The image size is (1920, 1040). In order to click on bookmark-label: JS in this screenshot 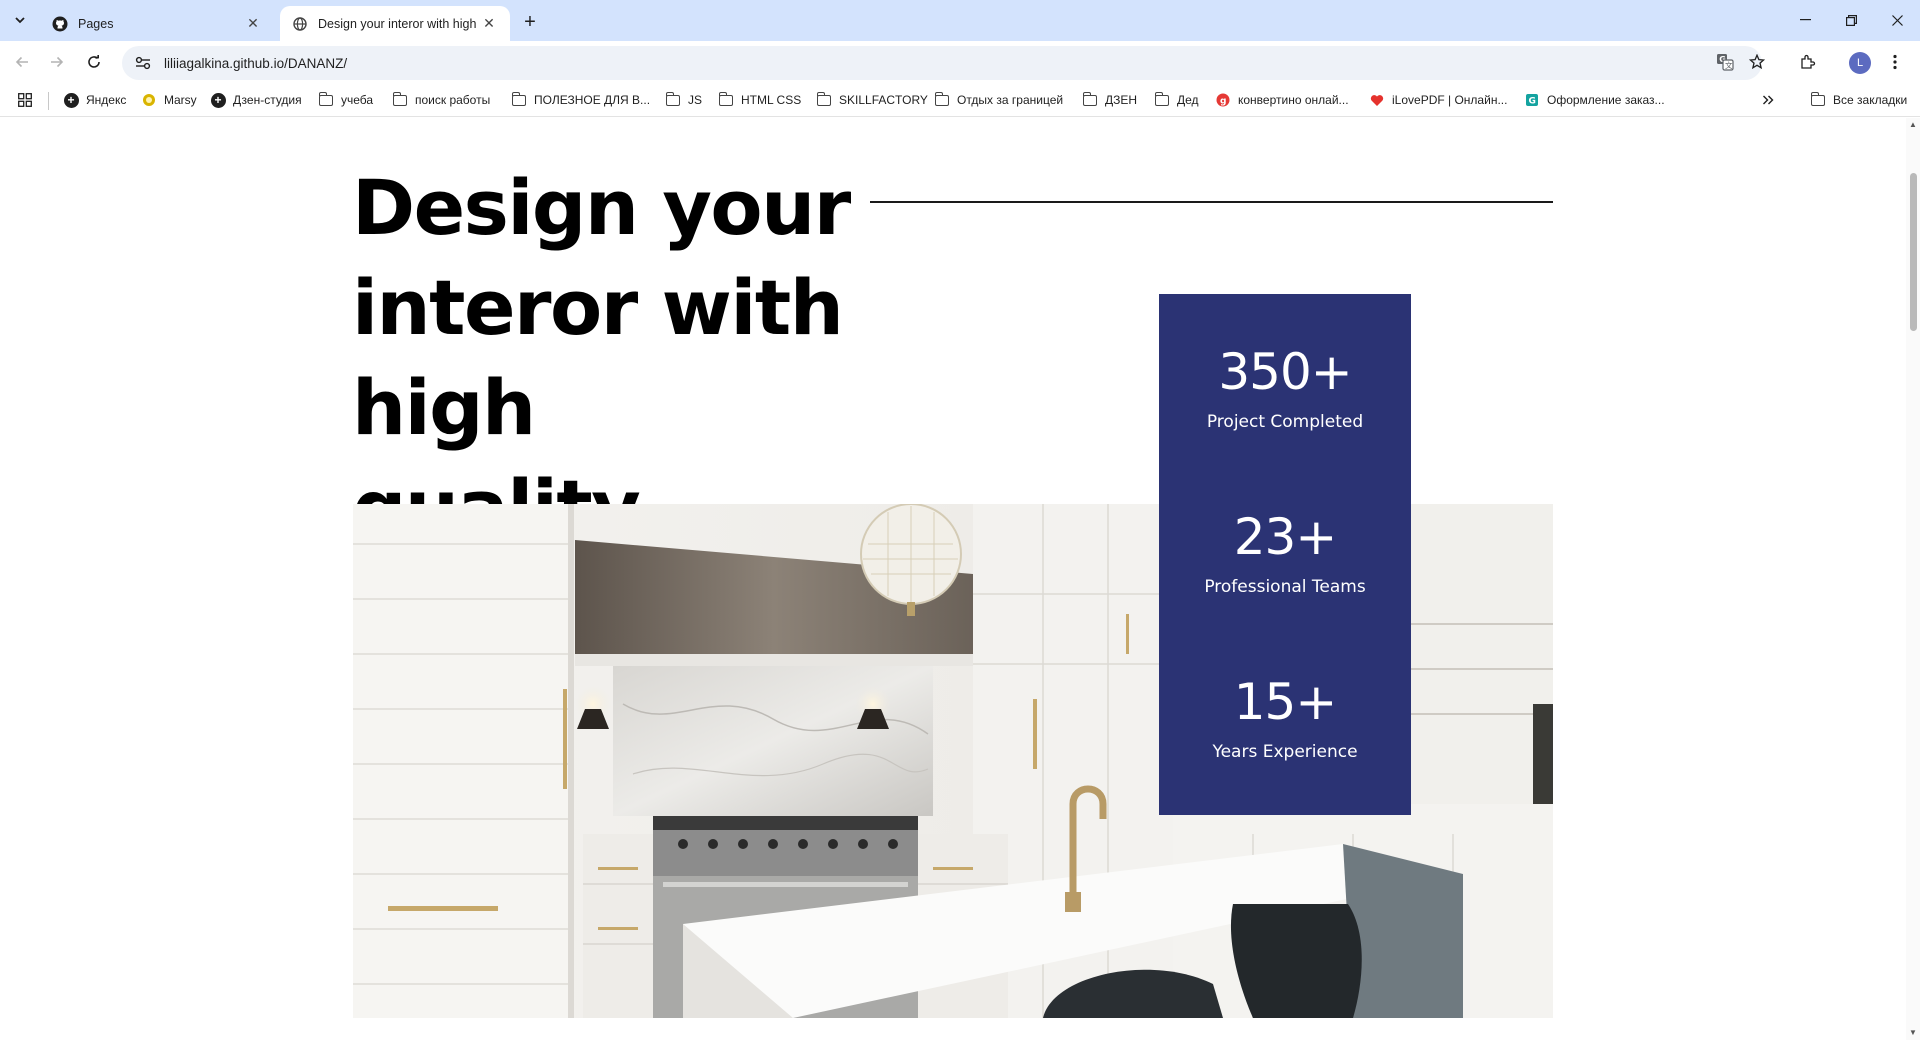, I will do `click(695, 100)`.